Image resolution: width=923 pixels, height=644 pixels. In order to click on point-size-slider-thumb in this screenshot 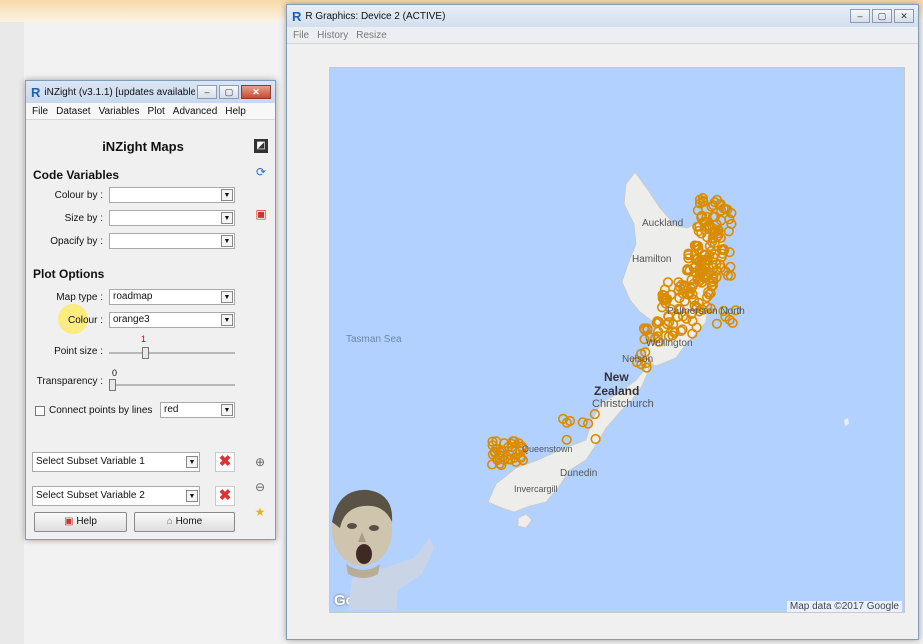, I will do `click(145, 353)`.